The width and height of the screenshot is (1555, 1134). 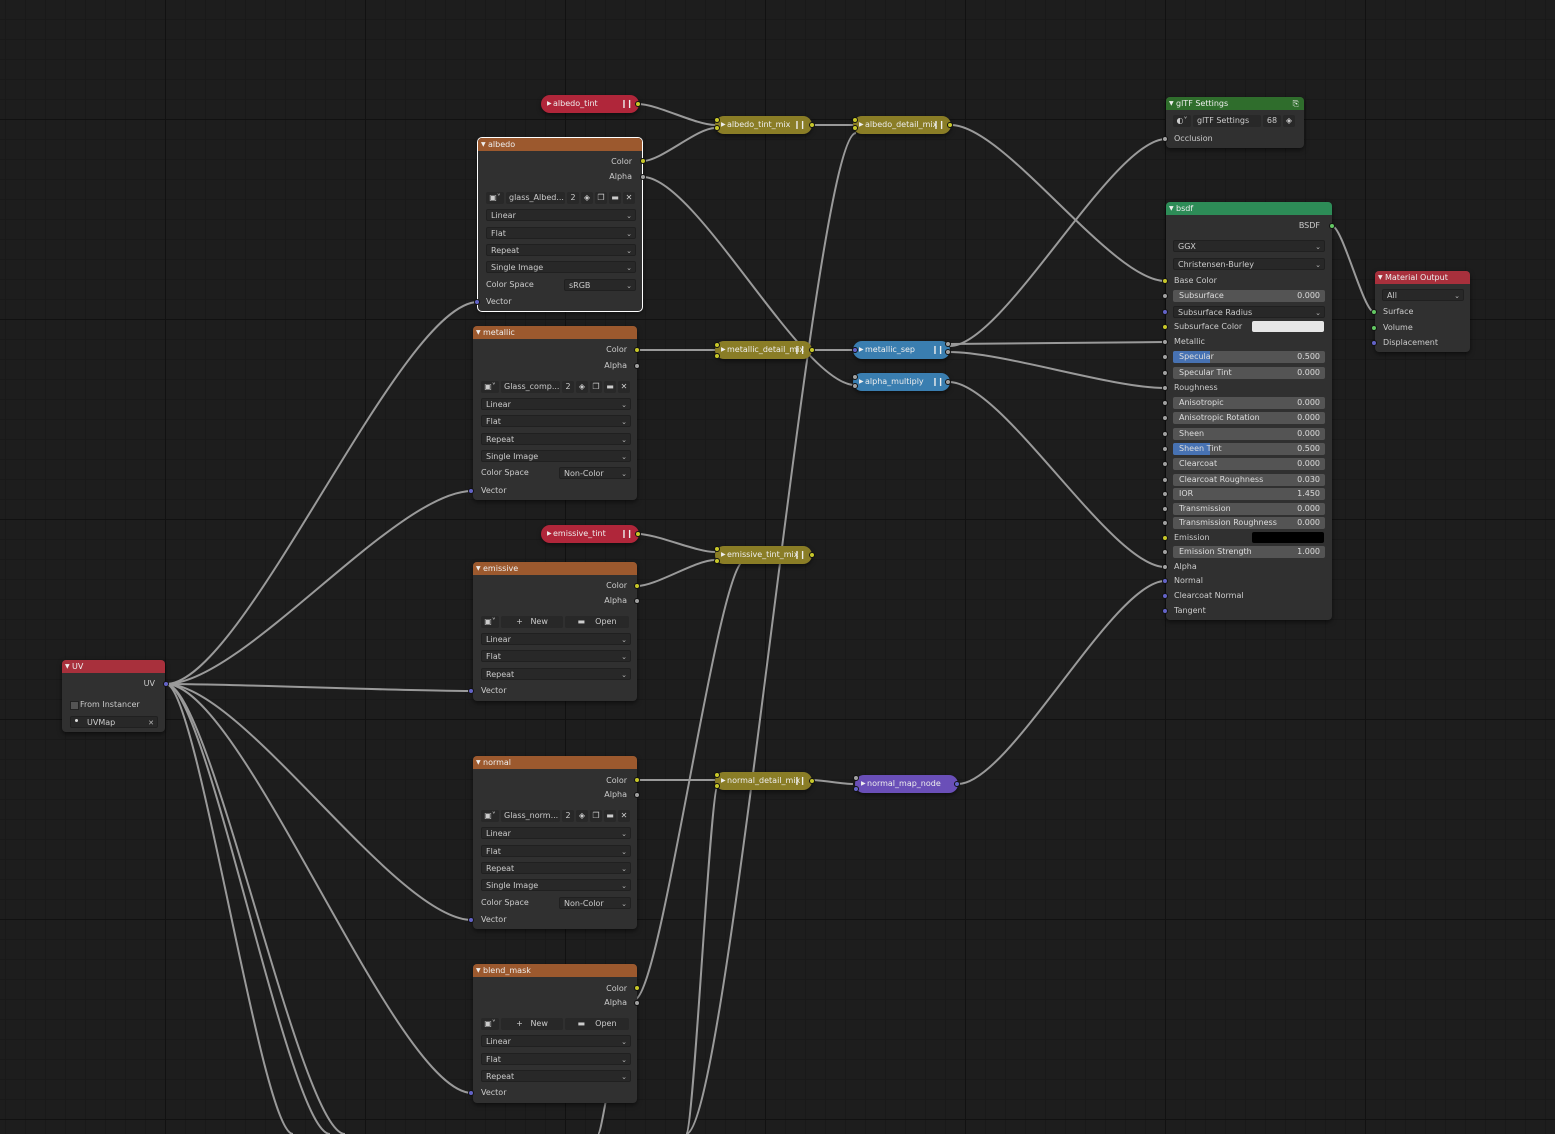 I want to click on color-space-select: Non-Color ⌄, so click(x=595, y=903).